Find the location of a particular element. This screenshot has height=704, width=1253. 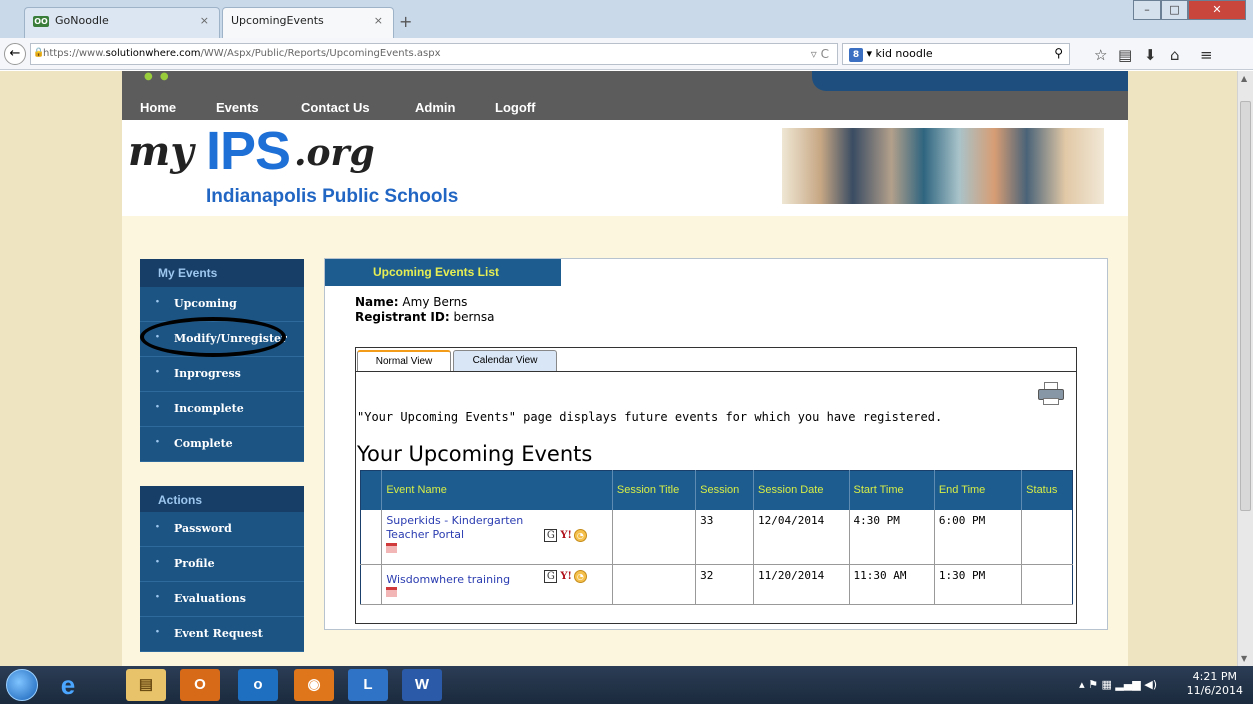

internet-explorer-icon: e is located at coordinates (68, 685).